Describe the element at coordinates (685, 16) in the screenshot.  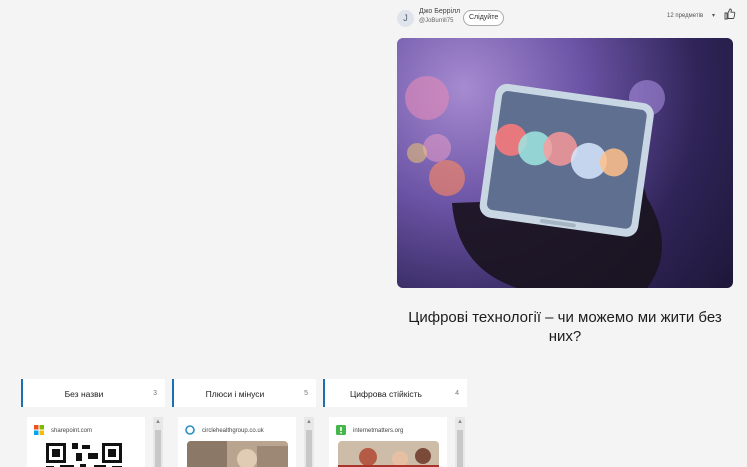
I see `items-count: 12 предметів` at that location.